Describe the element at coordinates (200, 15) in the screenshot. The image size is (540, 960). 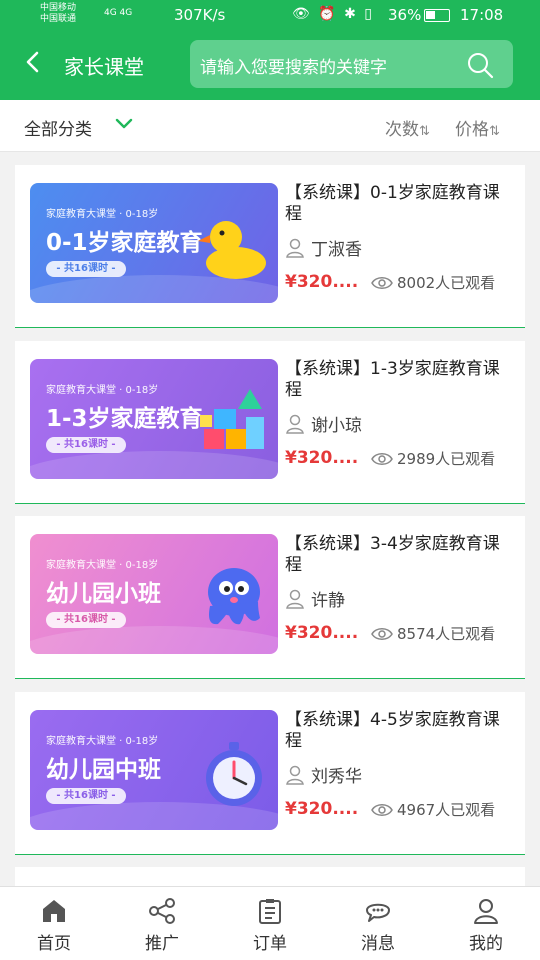
I see `network-speed: 307K/s` at that location.